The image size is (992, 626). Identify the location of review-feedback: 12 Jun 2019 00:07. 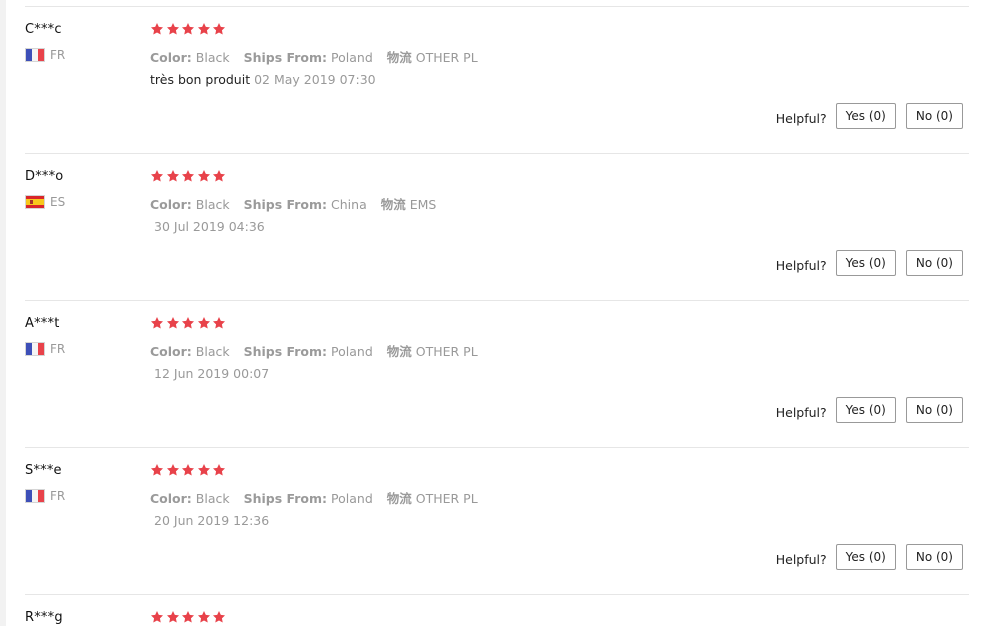
(209, 373).